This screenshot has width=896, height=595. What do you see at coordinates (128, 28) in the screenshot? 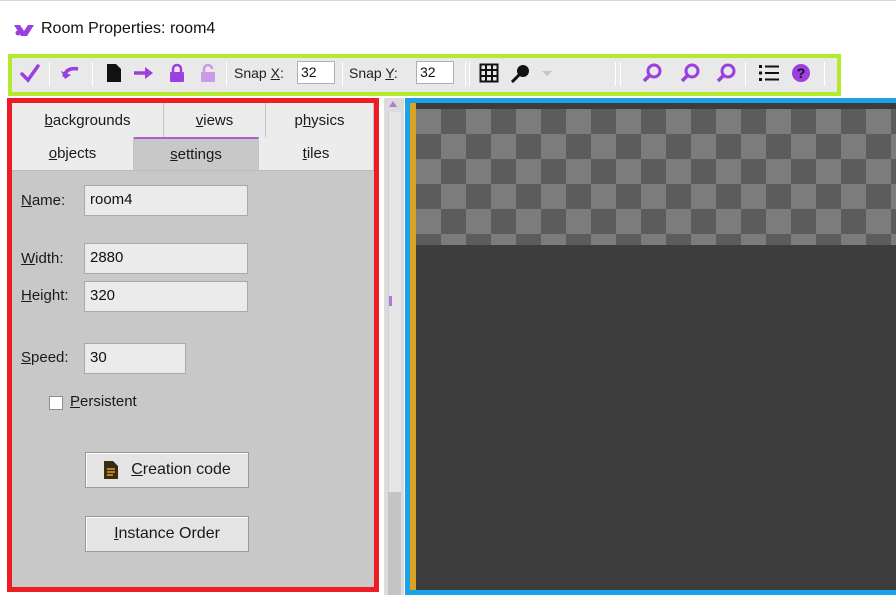
I see `window-title: Room Properties: room4` at bounding box center [128, 28].